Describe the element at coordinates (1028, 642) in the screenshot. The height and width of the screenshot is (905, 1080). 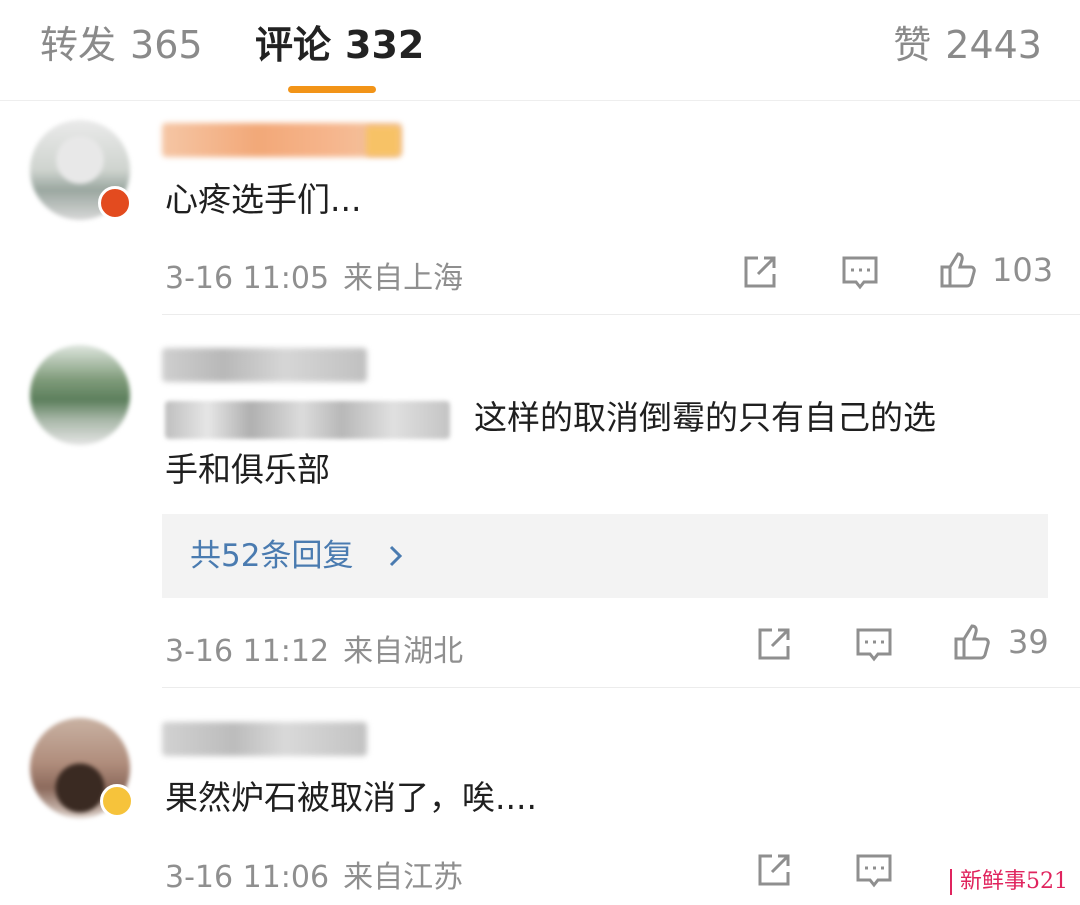
I see `like-count: 39` at that location.